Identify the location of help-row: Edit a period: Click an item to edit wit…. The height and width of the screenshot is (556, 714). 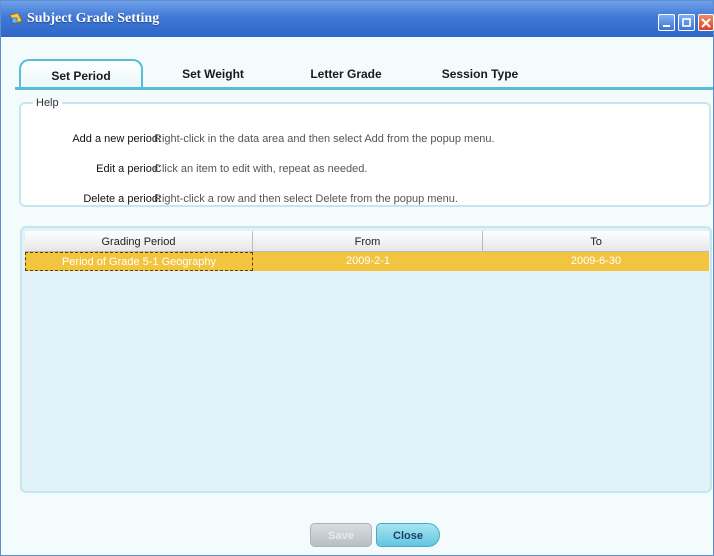
(366, 171).